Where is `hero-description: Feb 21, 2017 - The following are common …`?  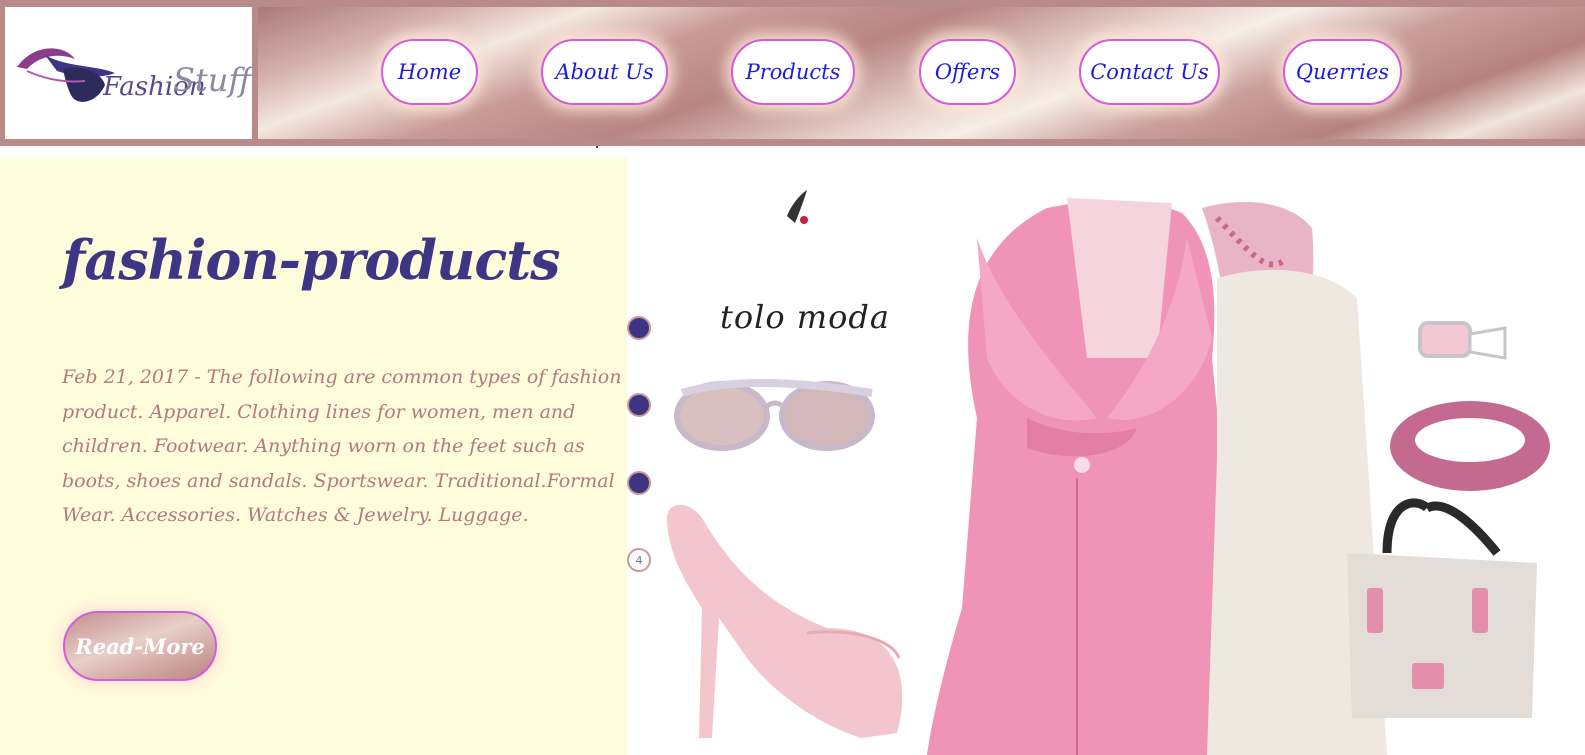
hero-description: Feb 21, 2017 - The following are common … is located at coordinates (342, 446).